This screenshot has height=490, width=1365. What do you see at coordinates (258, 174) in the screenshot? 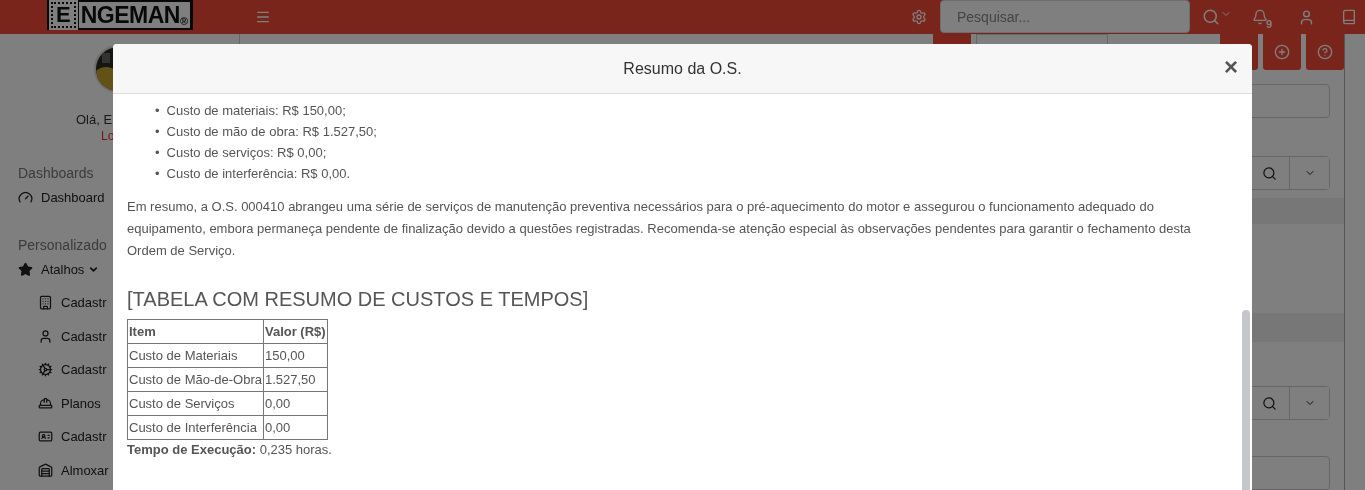
I see `cost-item: Custo de interferência: R$ 0,00.` at bounding box center [258, 174].